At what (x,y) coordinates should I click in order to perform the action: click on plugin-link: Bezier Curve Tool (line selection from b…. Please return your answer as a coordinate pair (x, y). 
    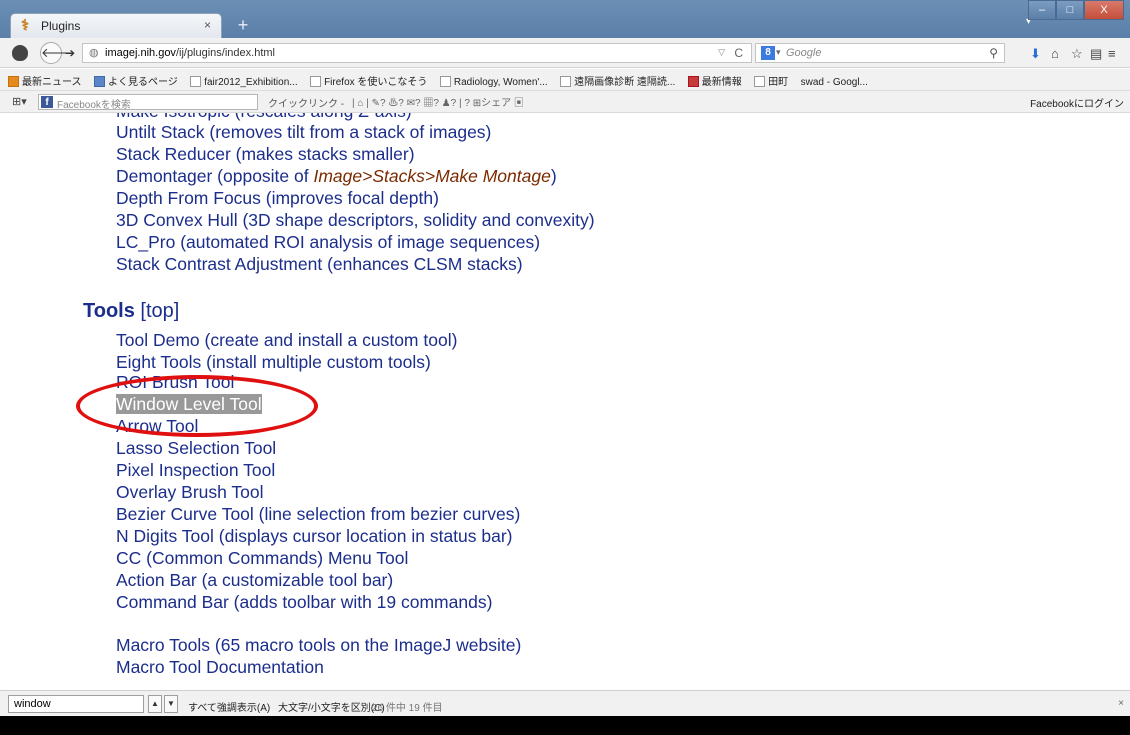
    Looking at the image, I should click on (318, 514).